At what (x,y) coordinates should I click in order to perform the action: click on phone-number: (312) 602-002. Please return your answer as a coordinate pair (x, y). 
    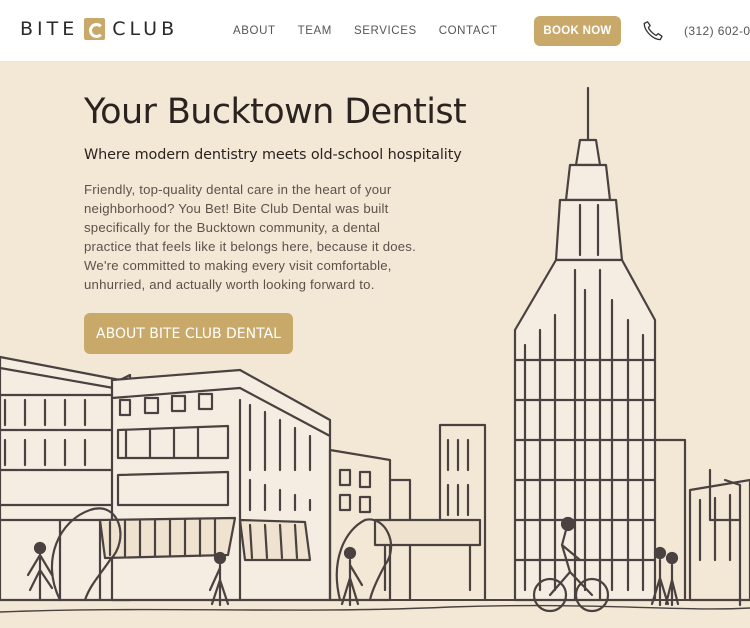
    Looking at the image, I should click on (717, 31).